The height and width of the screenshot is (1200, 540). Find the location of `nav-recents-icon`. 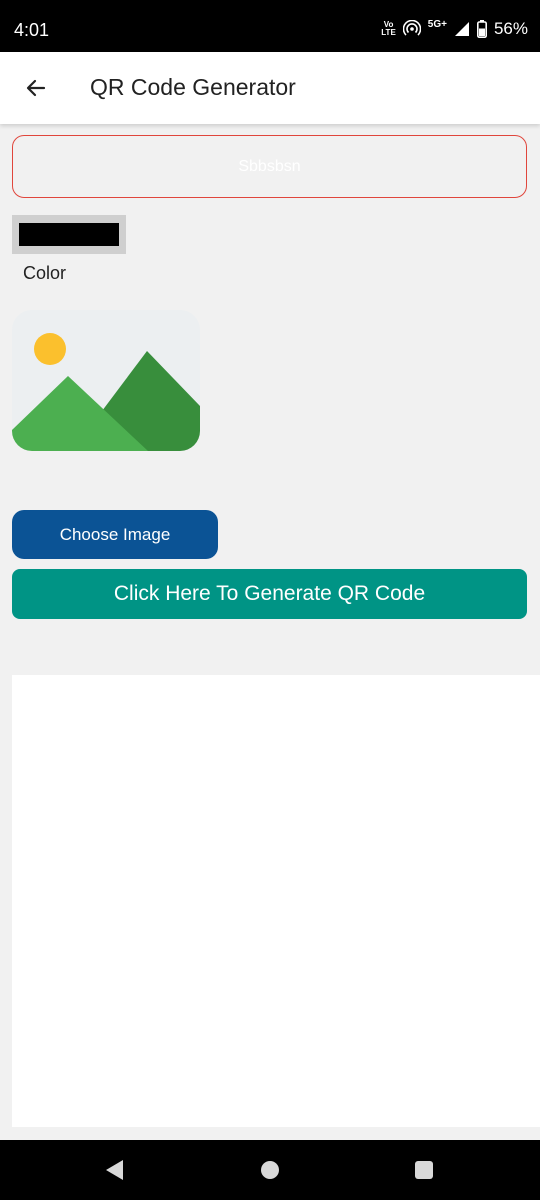

nav-recents-icon is located at coordinates (424, 1170).